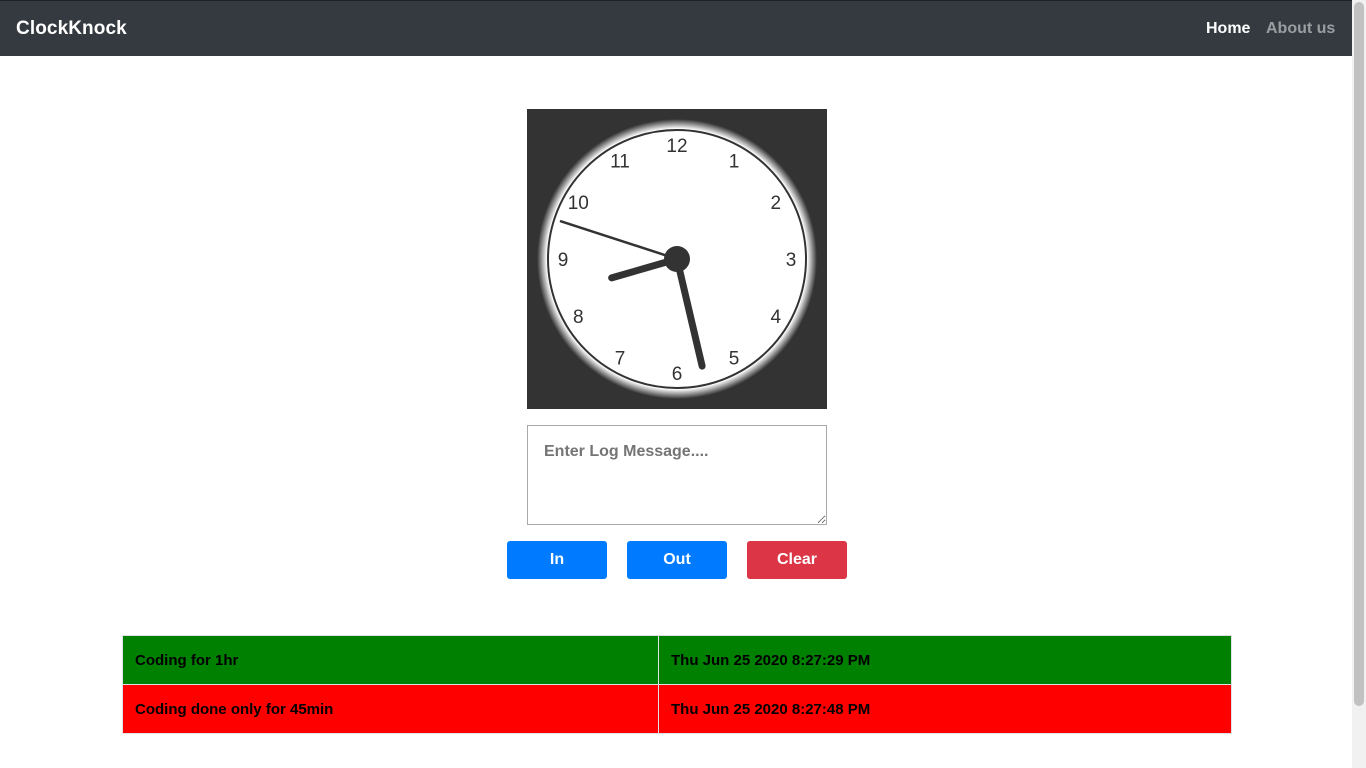  What do you see at coordinates (563, 260) in the screenshot?
I see `clock-number: 9` at bounding box center [563, 260].